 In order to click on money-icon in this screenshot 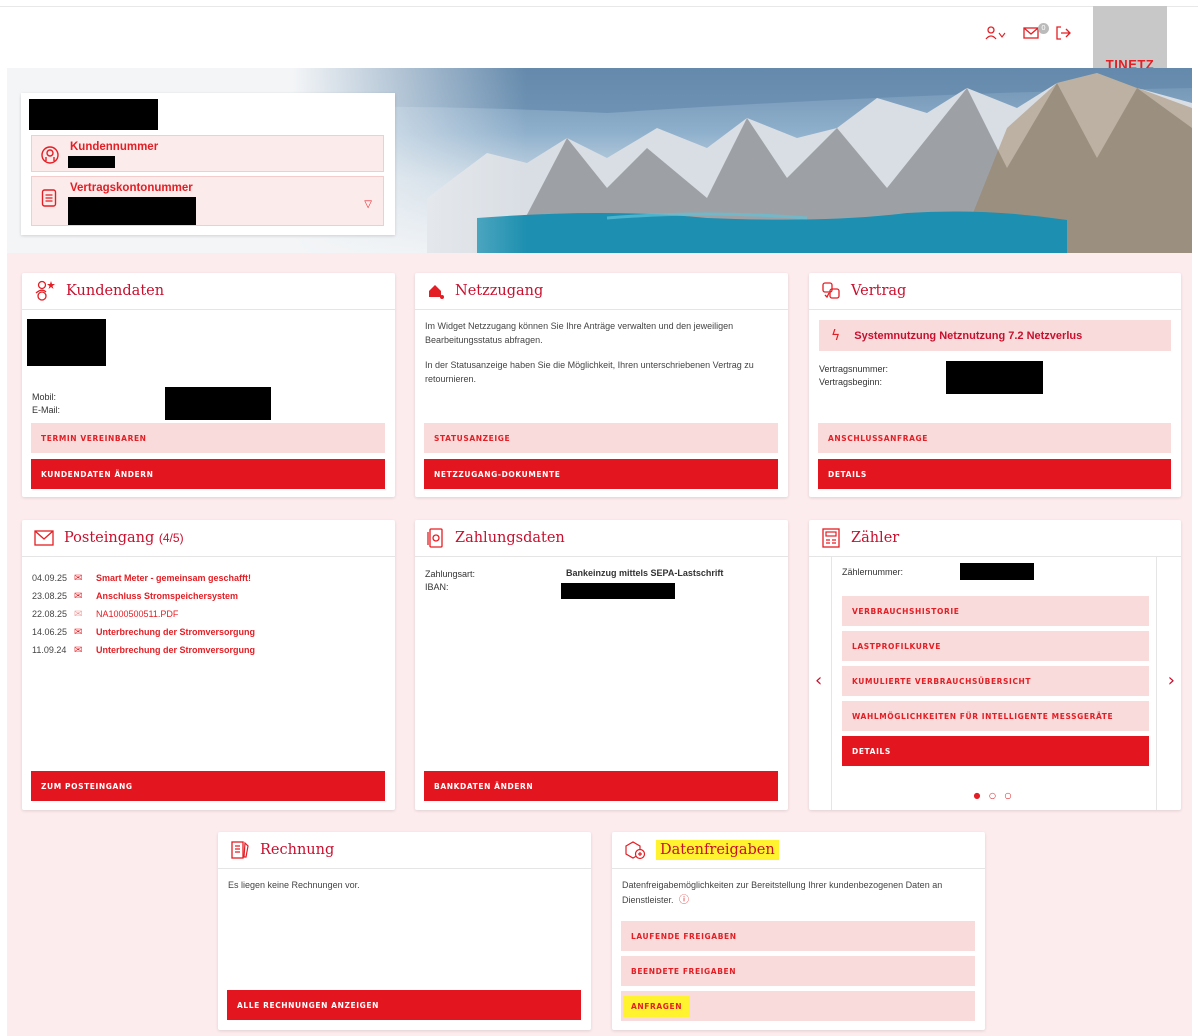, I will do `click(436, 538)`.